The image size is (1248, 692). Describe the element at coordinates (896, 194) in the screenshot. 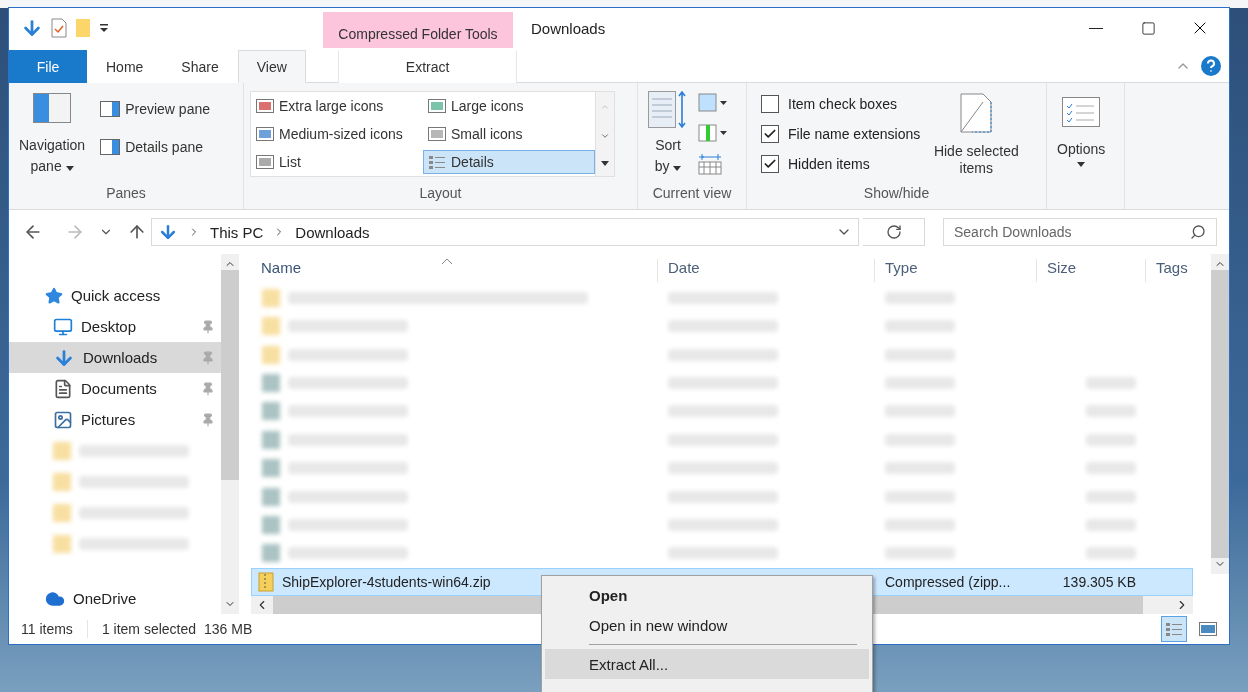

I see `group-label: Show/hide` at that location.